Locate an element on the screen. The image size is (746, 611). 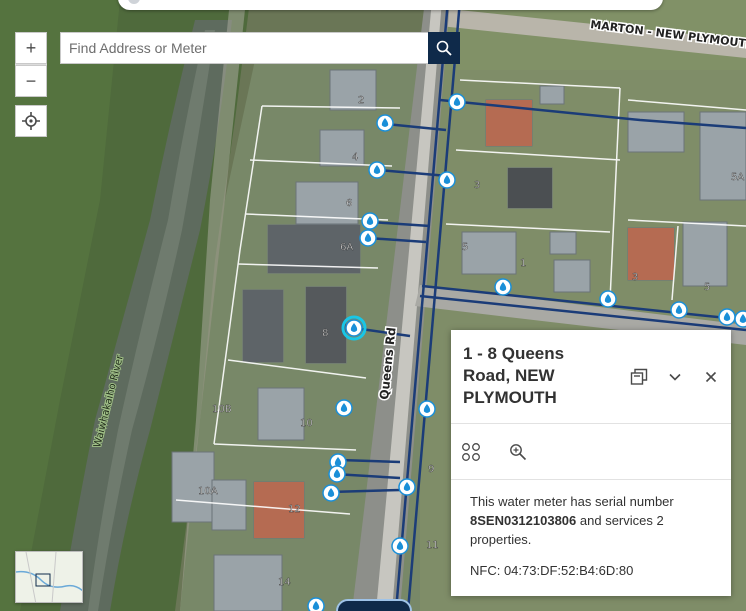
search-input is located at coordinates (244, 48).